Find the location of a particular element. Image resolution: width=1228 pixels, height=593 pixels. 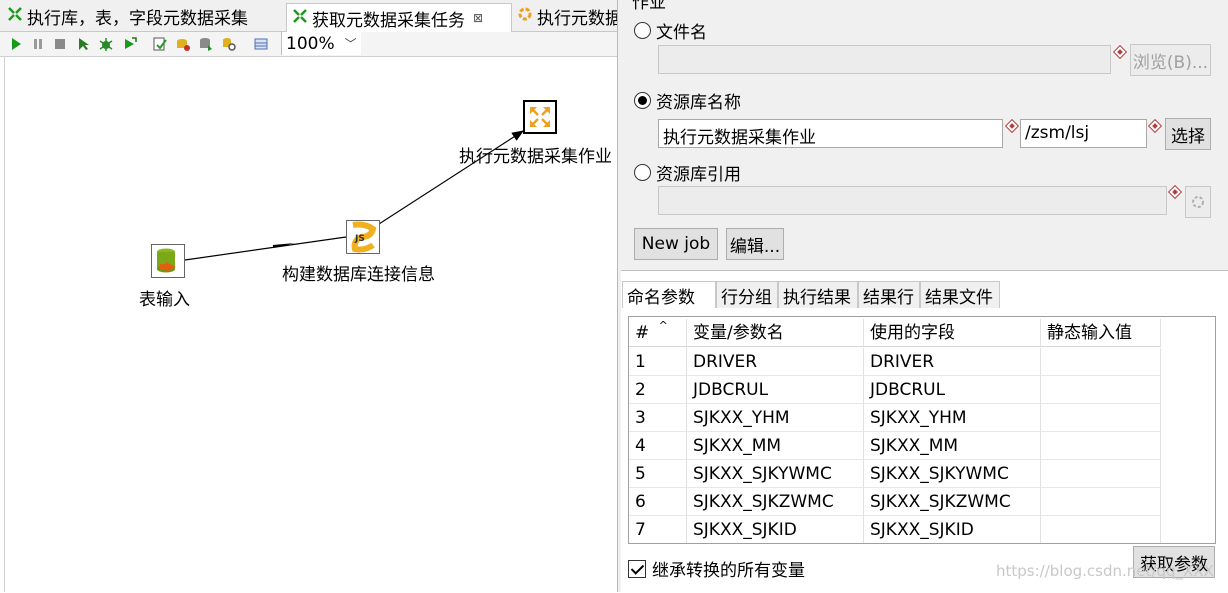

svg-text: JS is located at coordinates (359, 239).